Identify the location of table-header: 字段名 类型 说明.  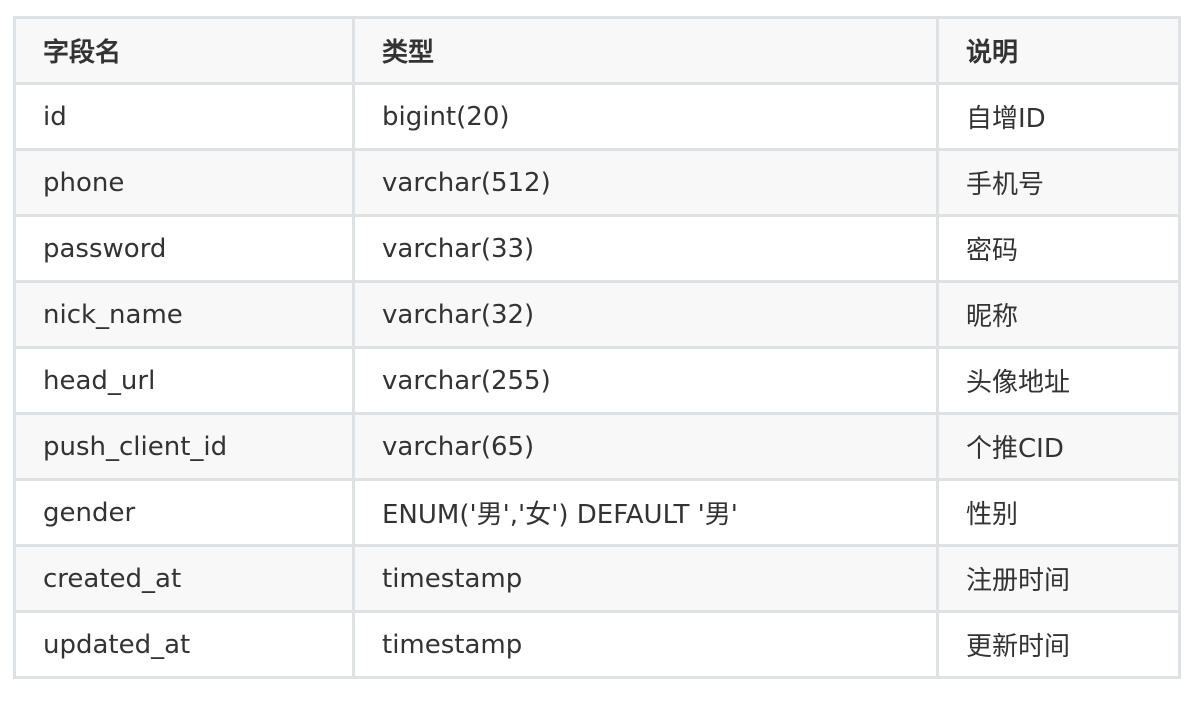
(597, 50).